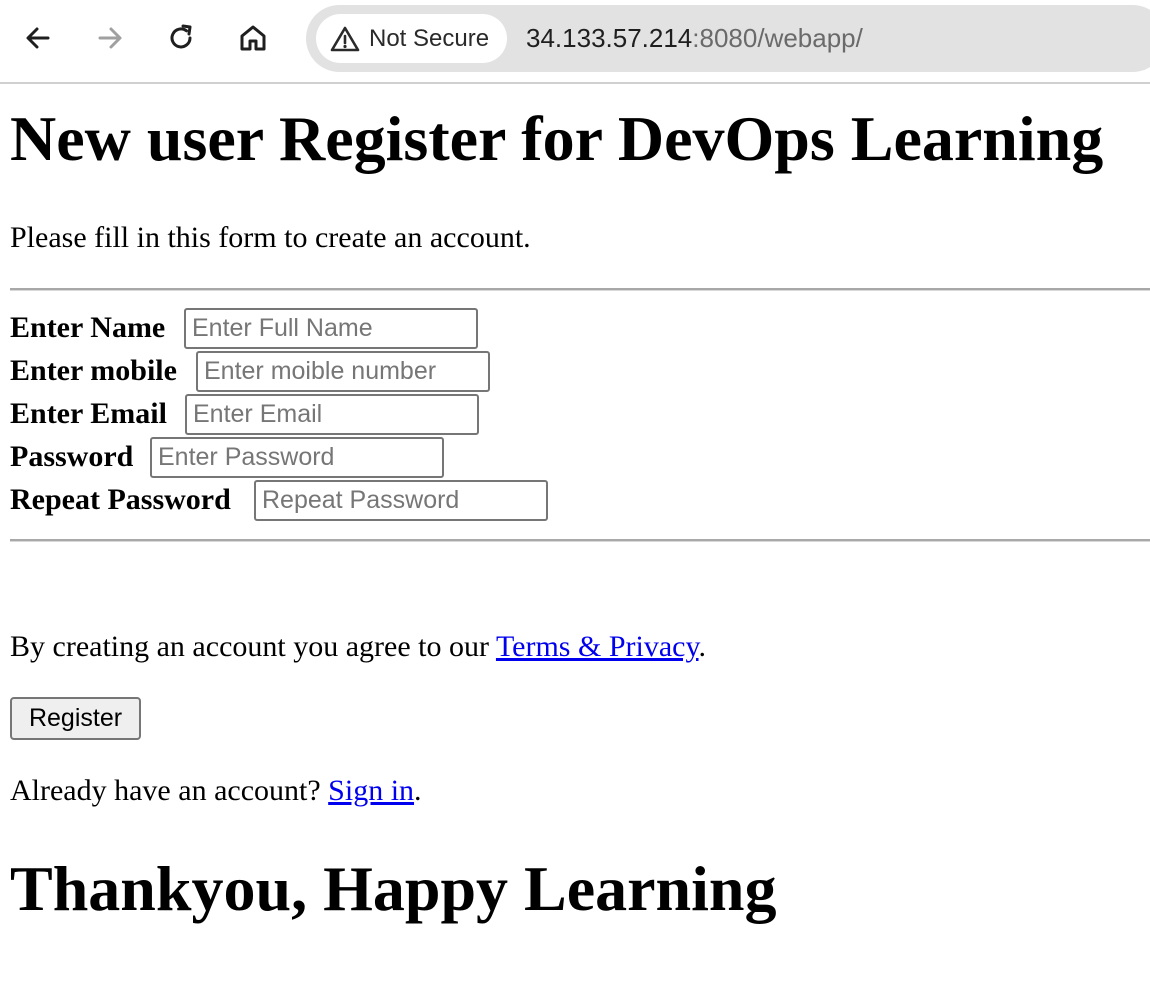 The image size is (1150, 986). I want to click on reload-icon, so click(181, 36).